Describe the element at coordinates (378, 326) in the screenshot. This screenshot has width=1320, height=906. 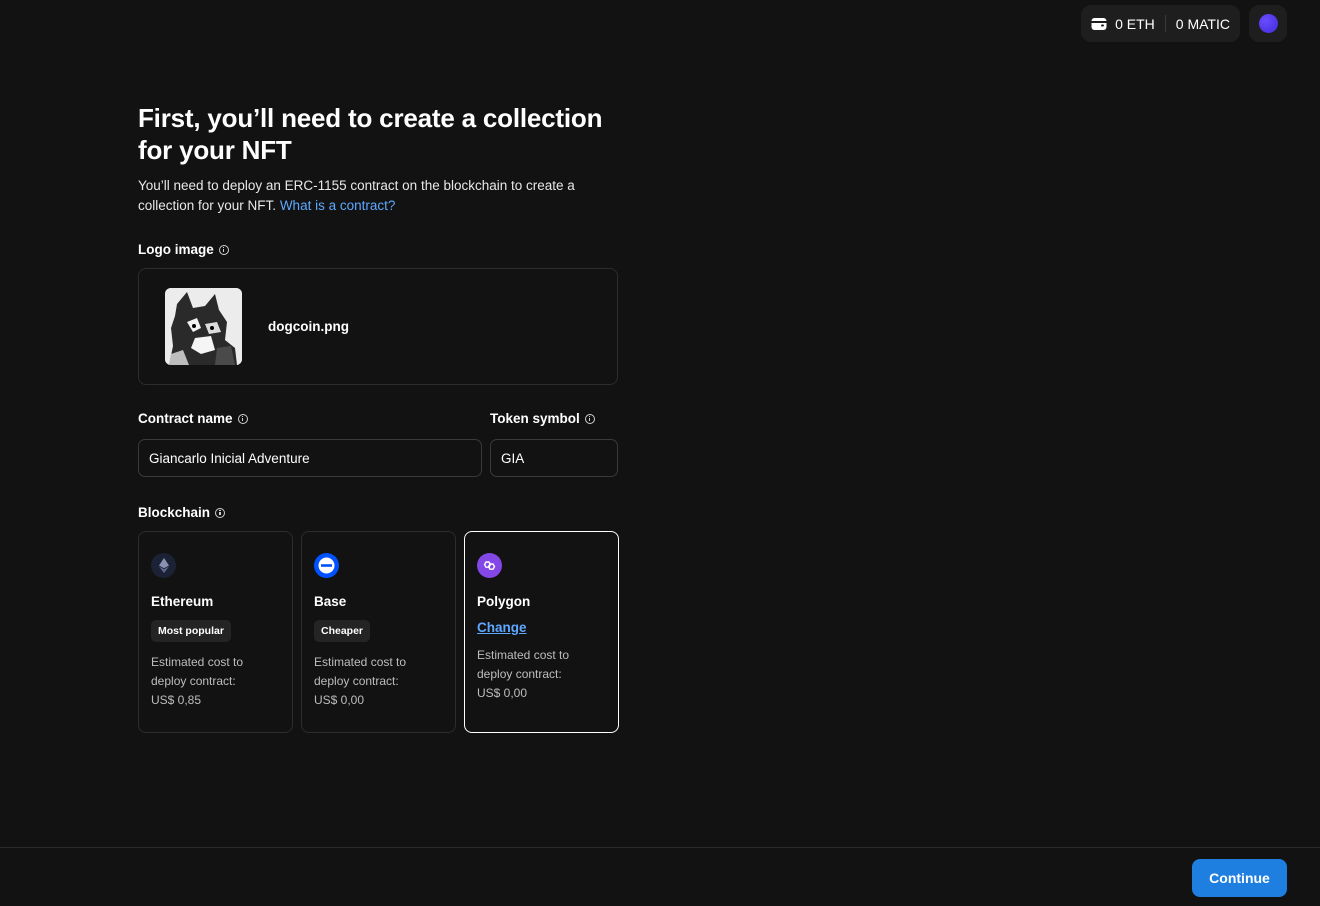
I see `logo-upload-area: dogcoin.png` at that location.